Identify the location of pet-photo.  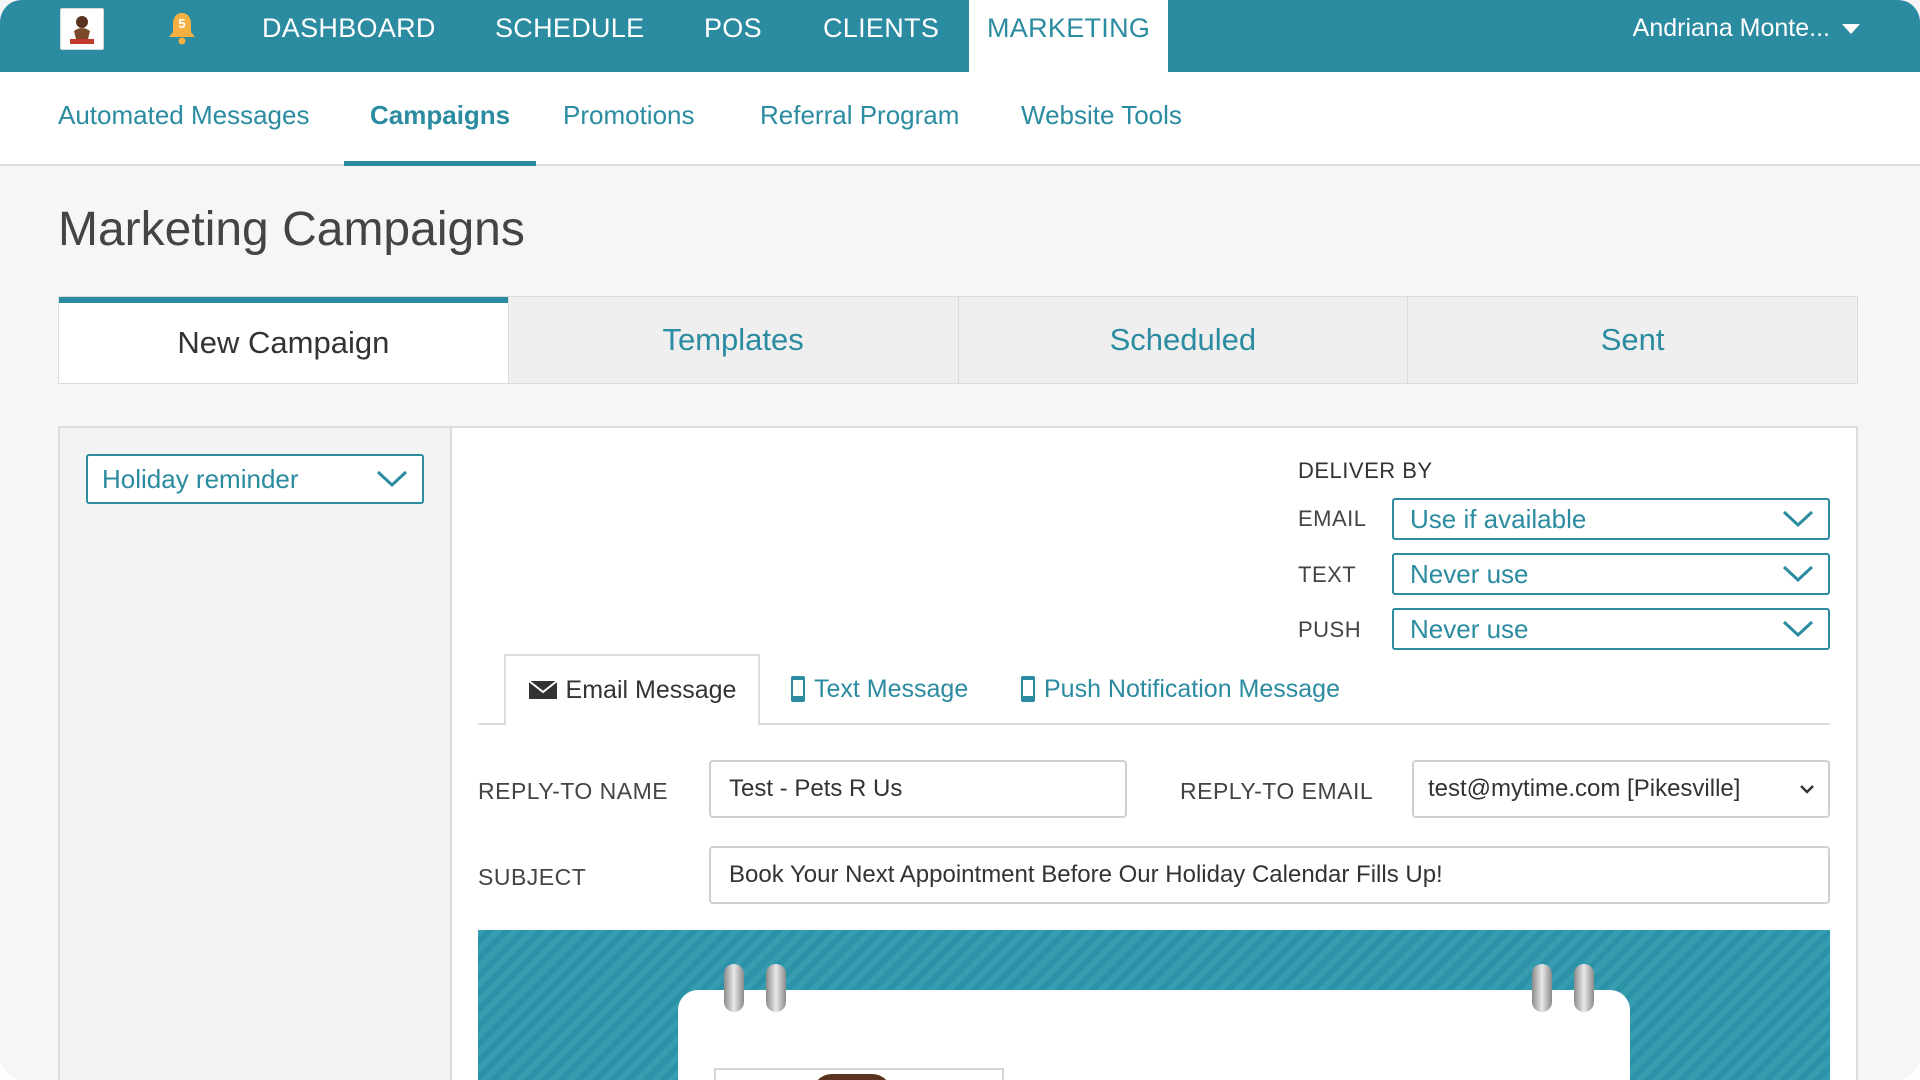
(852, 1077).